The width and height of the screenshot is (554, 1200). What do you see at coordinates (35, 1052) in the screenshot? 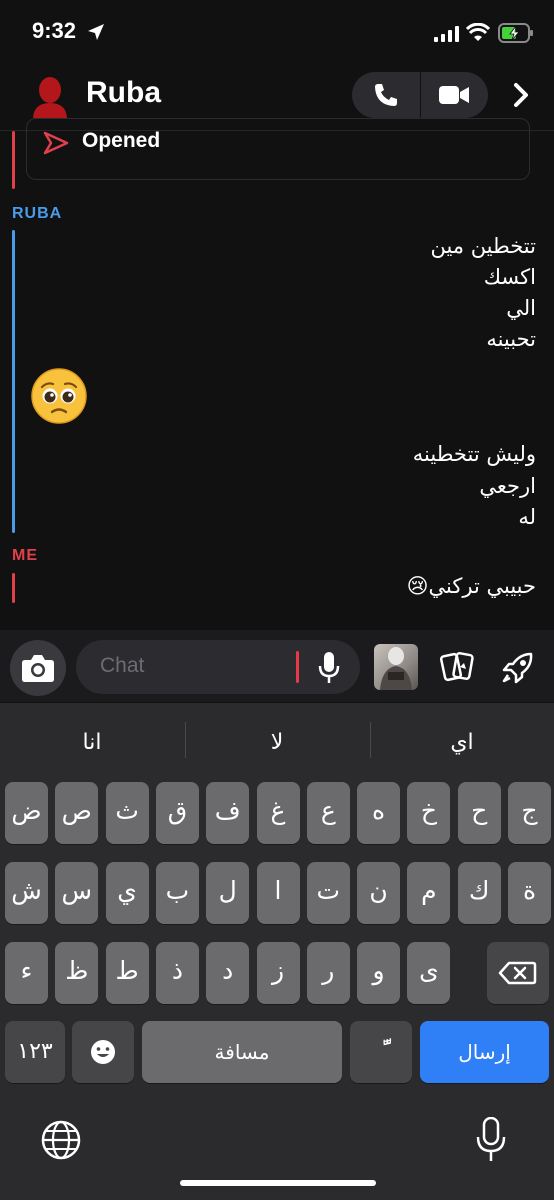
I see `numbers-key: ١٢٣` at bounding box center [35, 1052].